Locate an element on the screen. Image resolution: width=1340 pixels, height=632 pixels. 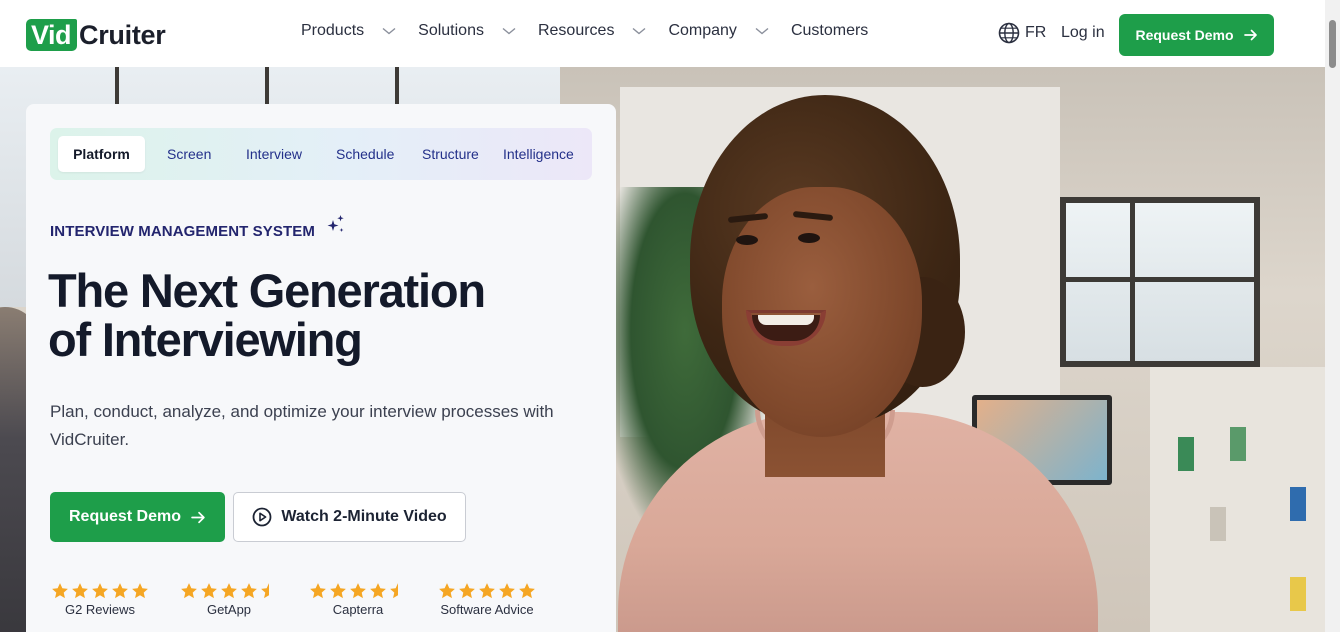
language-switcher: FR is located at coordinates (1022, 33).